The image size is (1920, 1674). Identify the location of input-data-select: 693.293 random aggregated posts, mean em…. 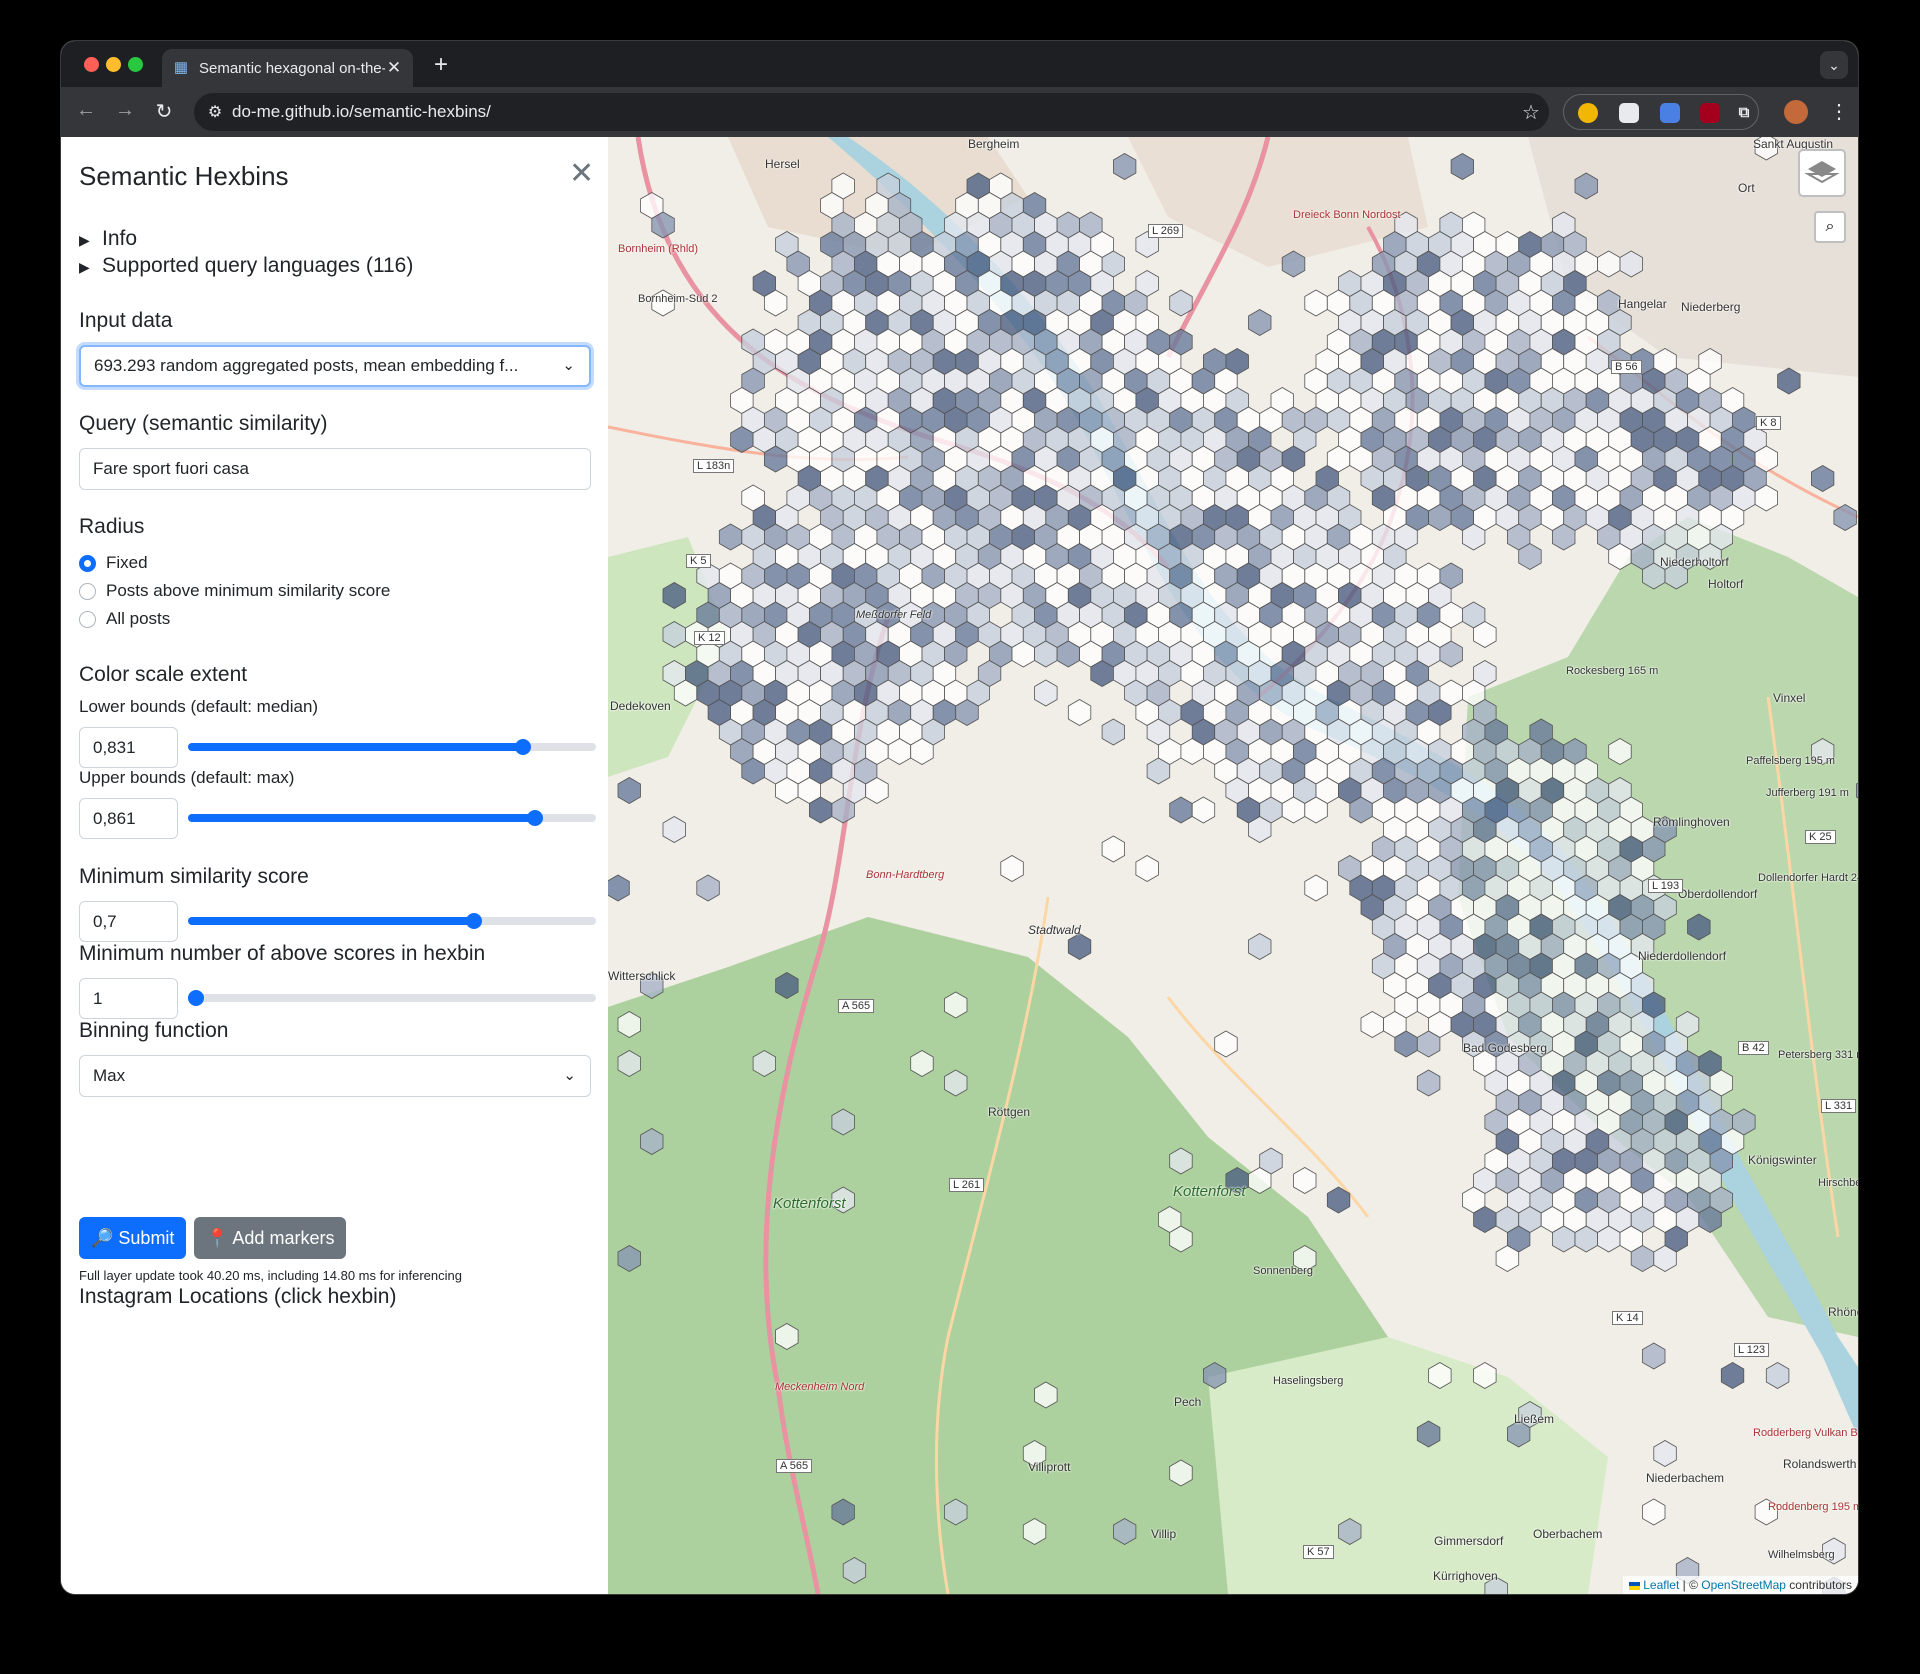
(335, 366).